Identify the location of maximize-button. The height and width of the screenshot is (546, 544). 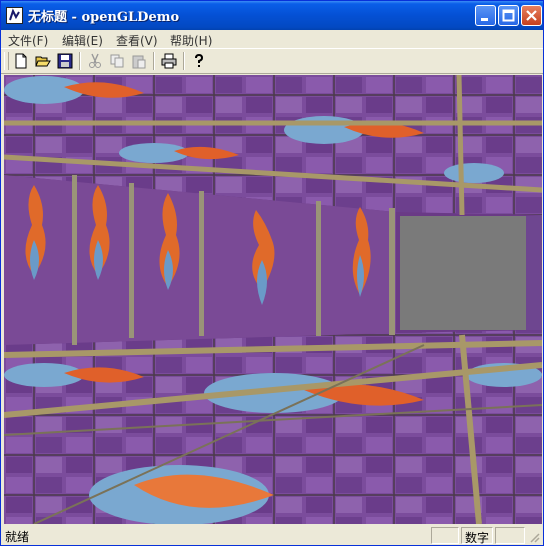
(508, 15).